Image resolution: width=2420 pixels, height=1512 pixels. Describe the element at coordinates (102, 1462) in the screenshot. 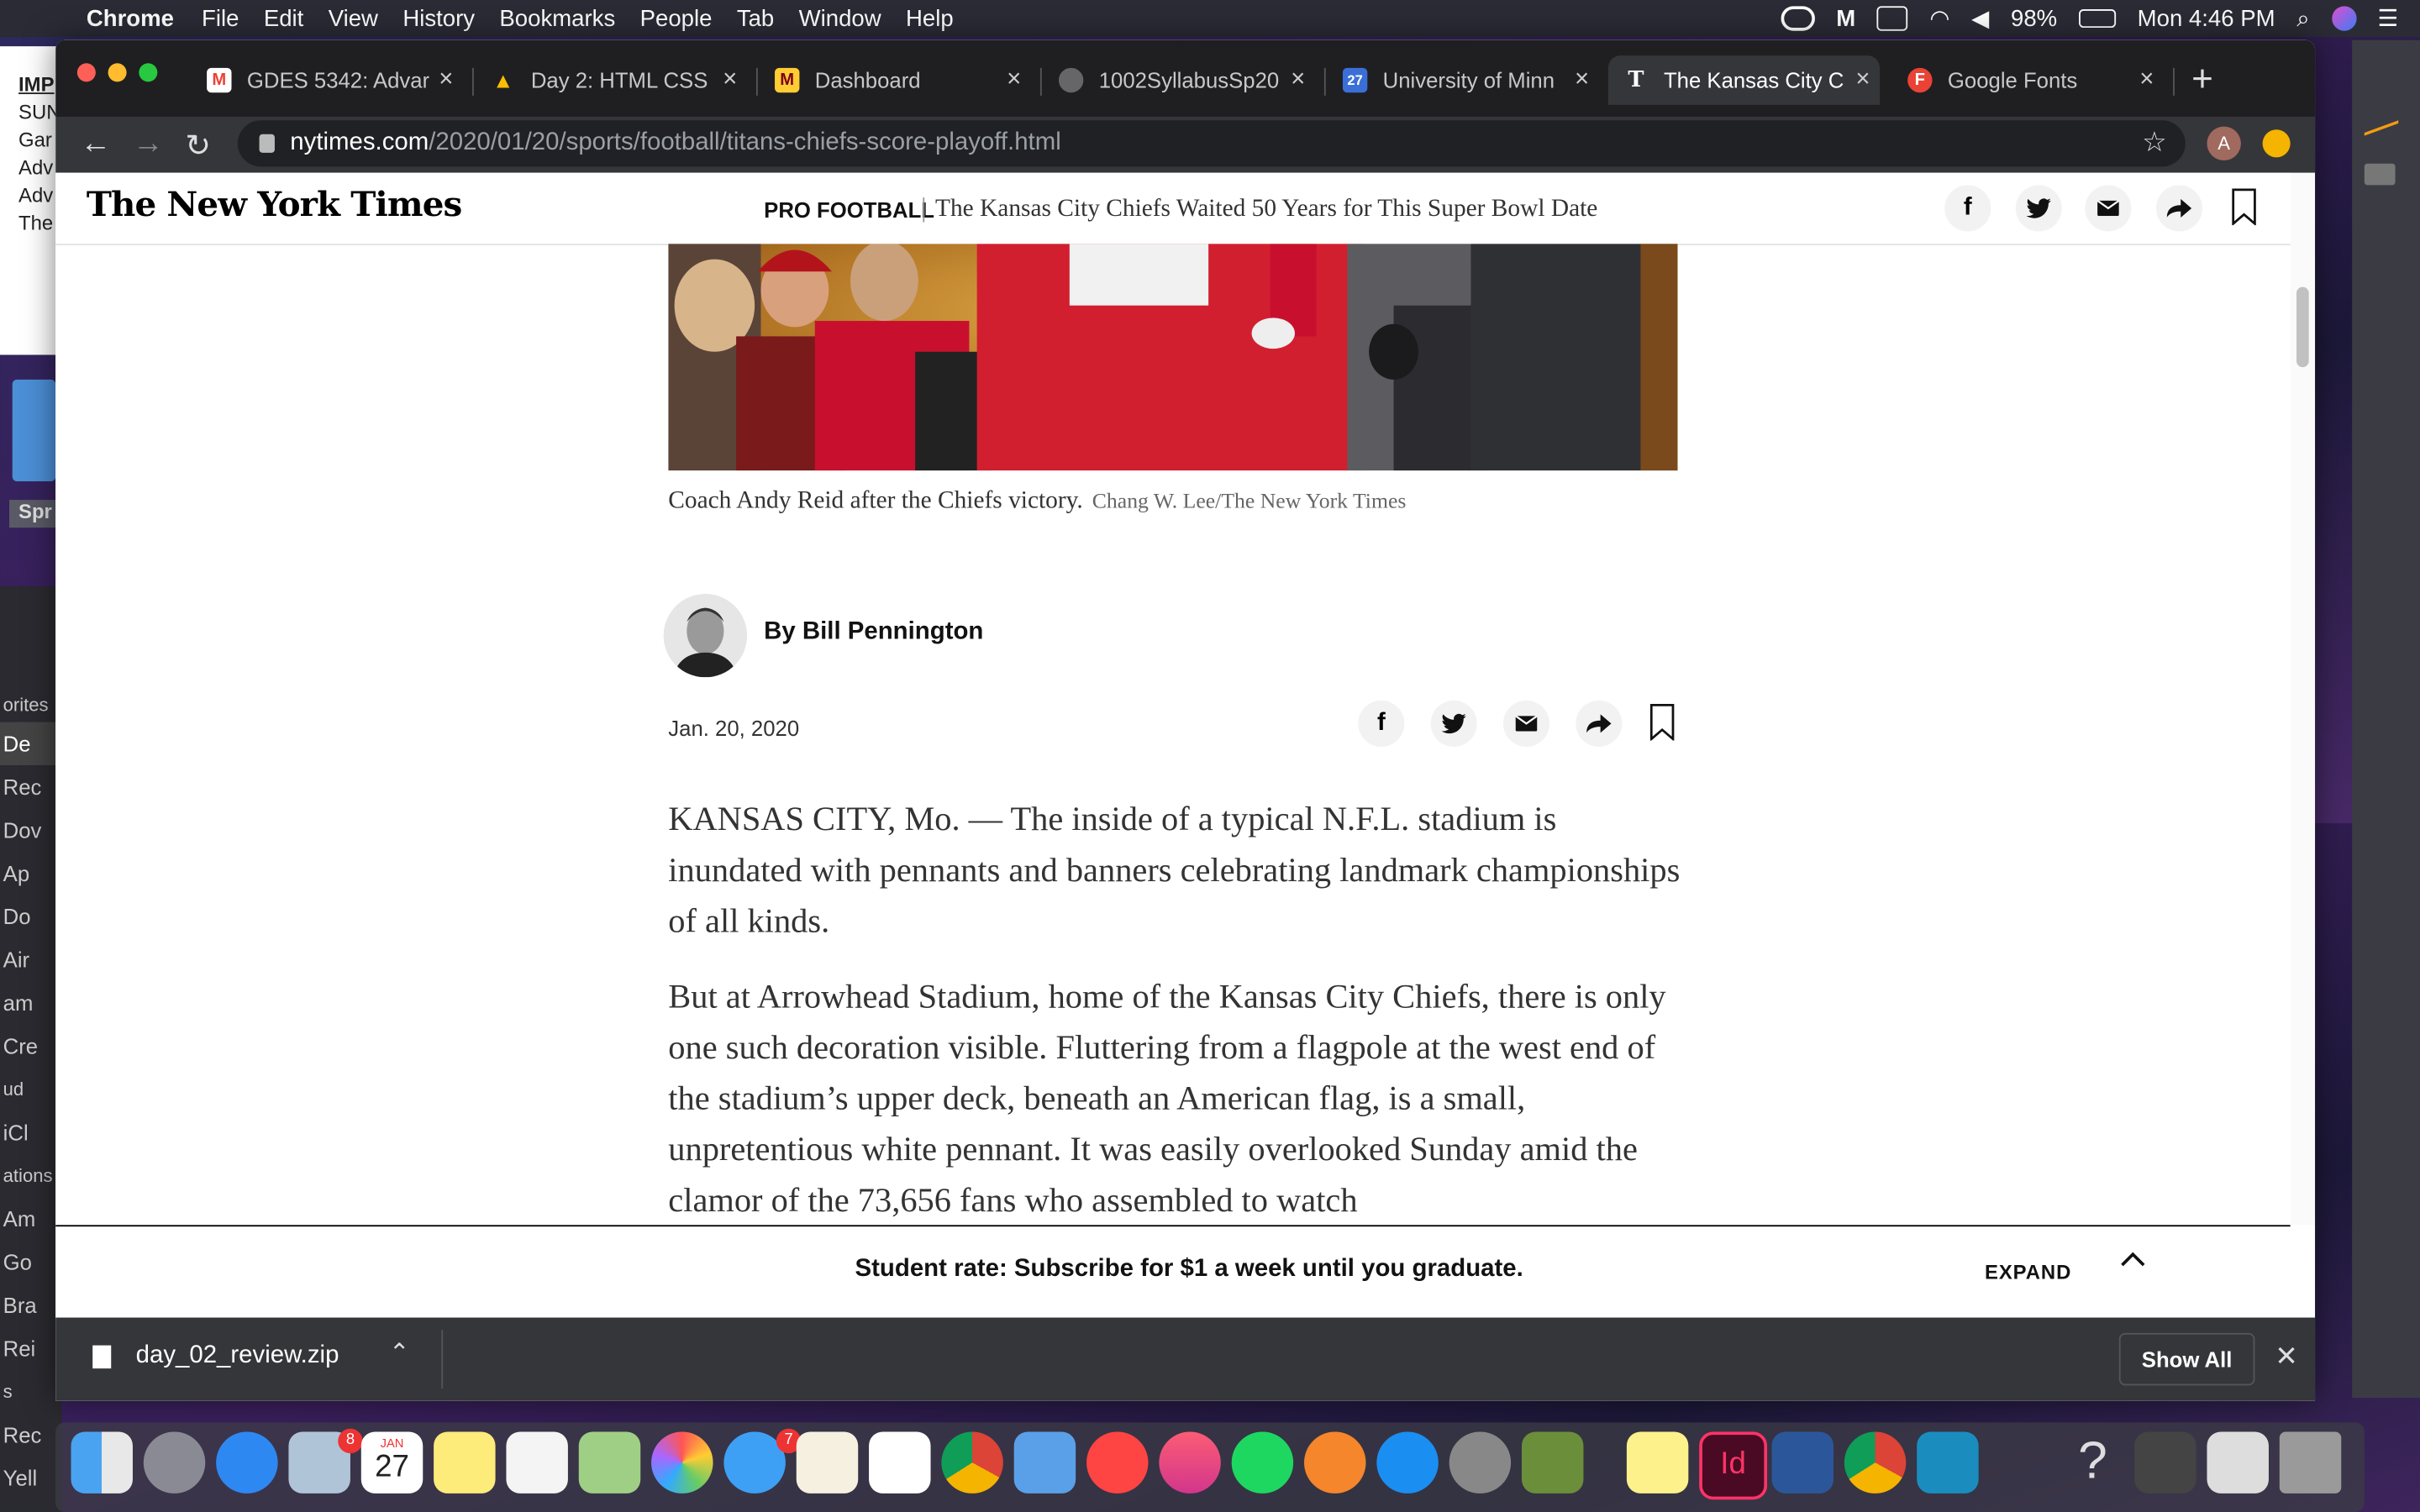

I see `finder-icon` at that location.